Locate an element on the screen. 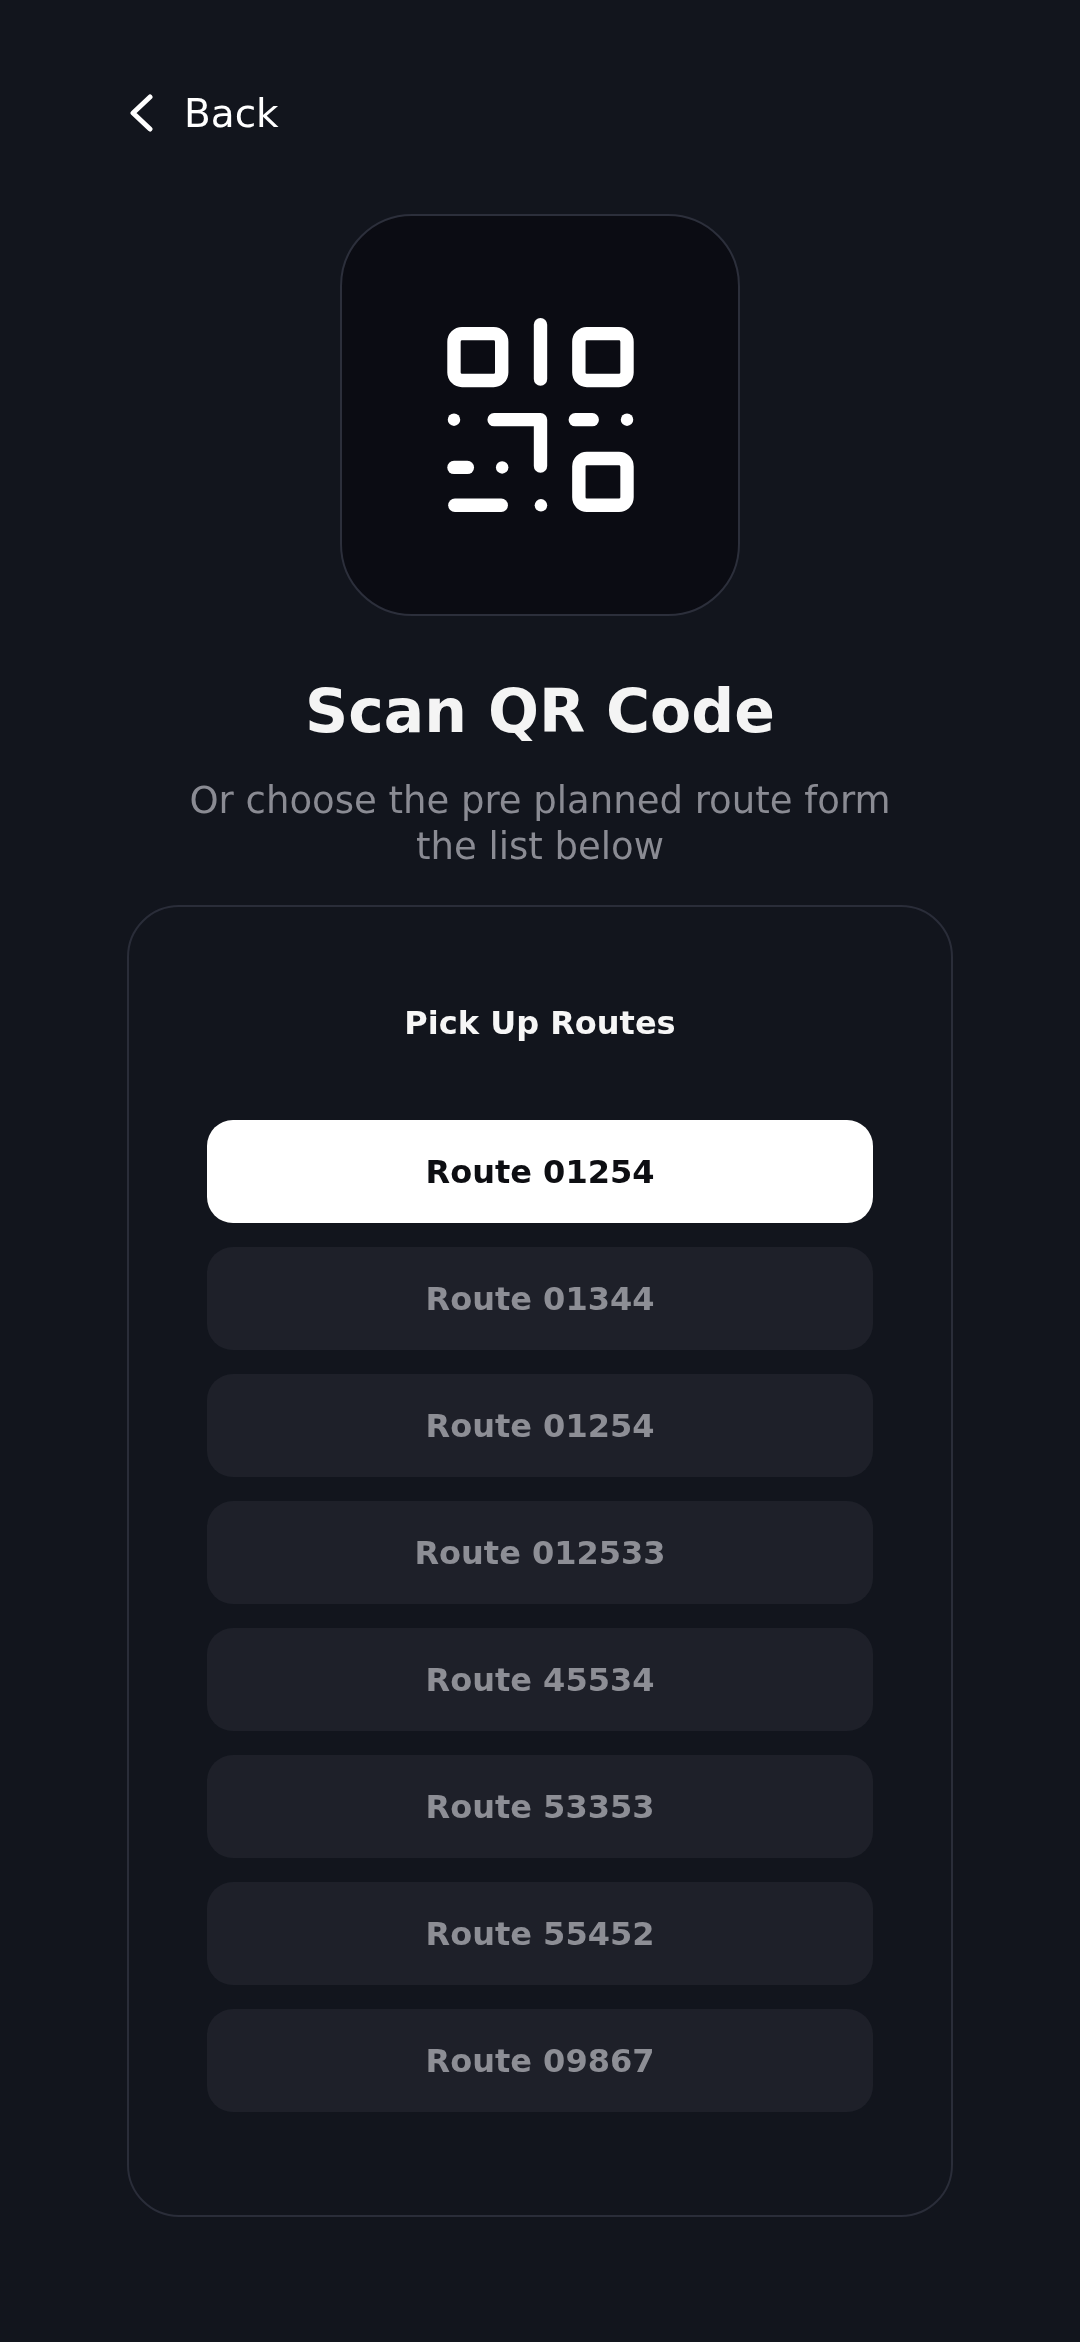 The width and height of the screenshot is (1080, 2342). route-option: Route 012533 is located at coordinates (540, 1552).